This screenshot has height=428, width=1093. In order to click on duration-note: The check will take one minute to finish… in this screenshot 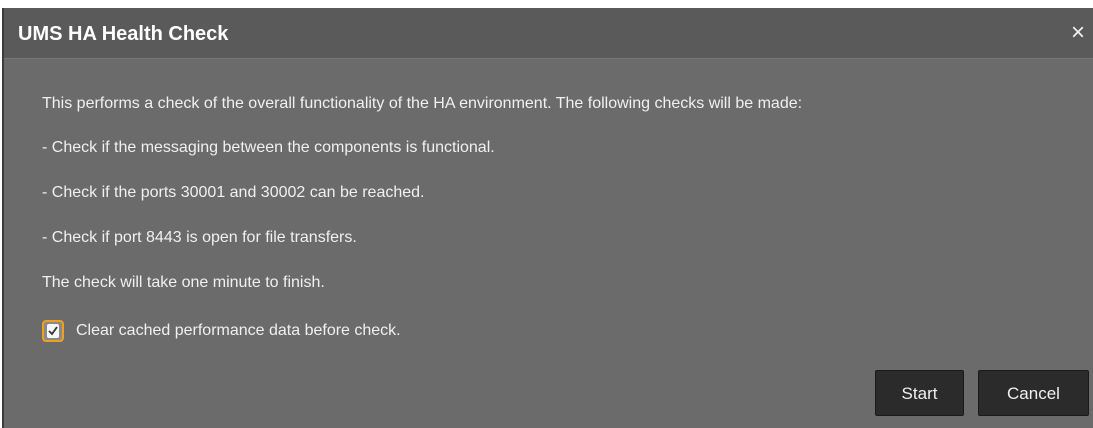, I will do `click(183, 282)`.